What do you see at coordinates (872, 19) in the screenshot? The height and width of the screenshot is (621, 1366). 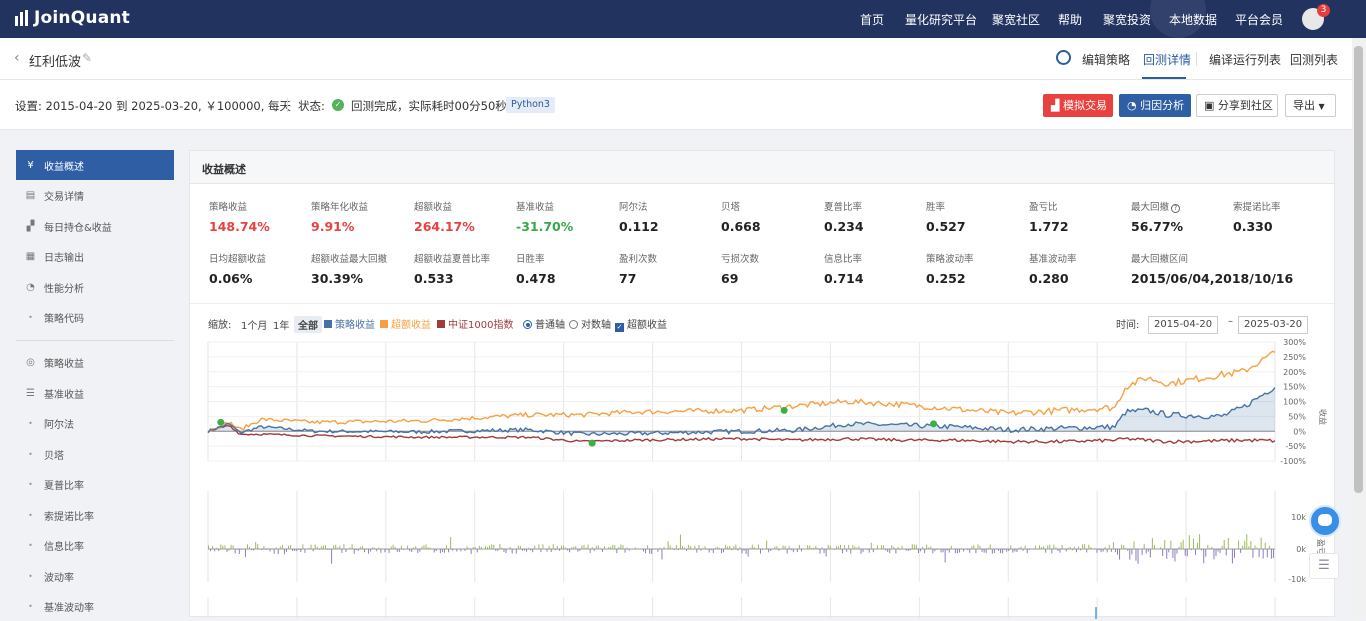 I see `nav-home: 首页` at bounding box center [872, 19].